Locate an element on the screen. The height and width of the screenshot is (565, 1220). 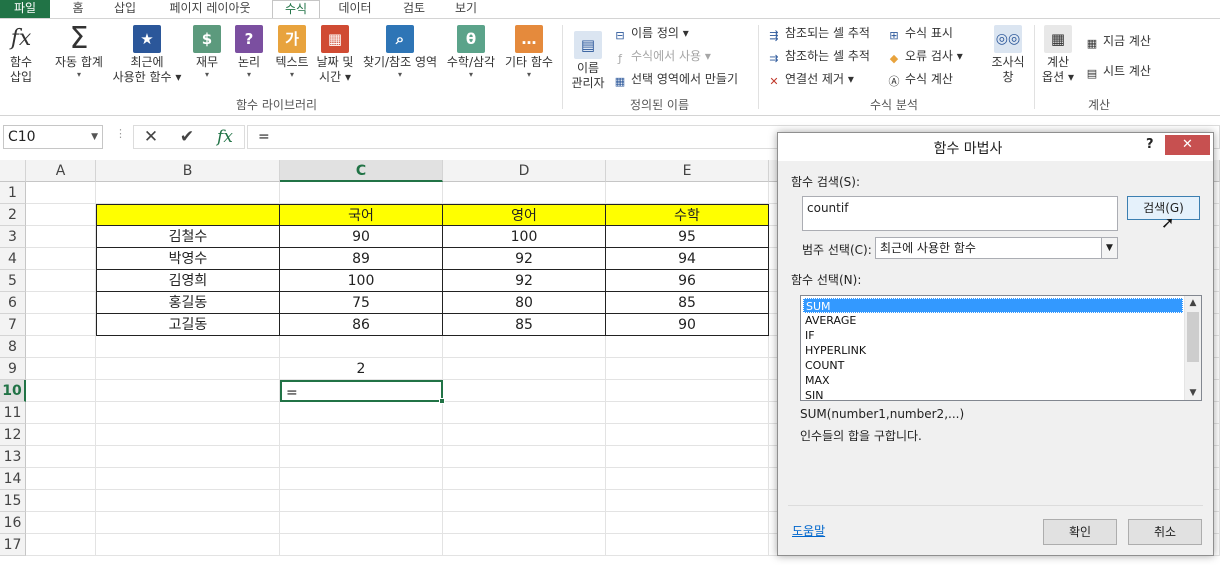
ok-button: 확인 is located at coordinates (1080, 532).